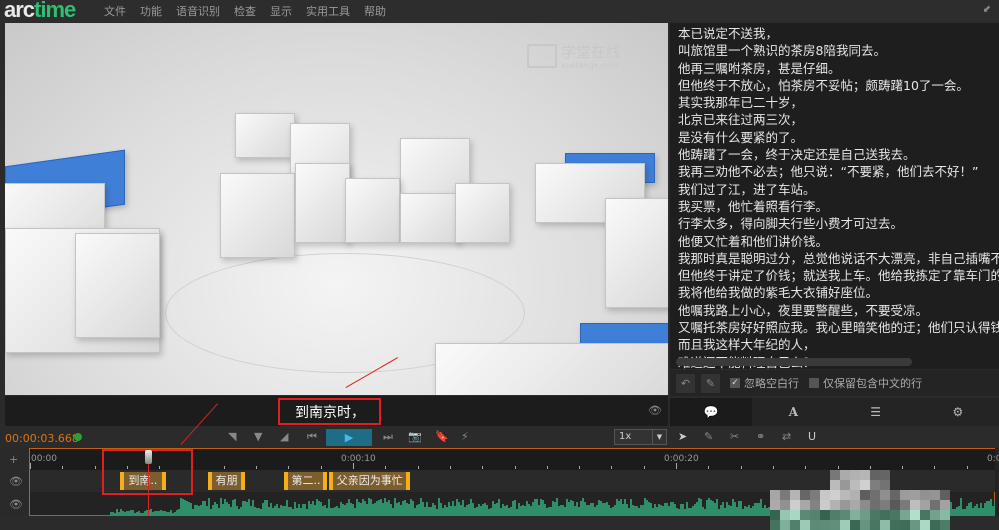 This screenshot has width=999, height=530. What do you see at coordinates (465, 436) in the screenshot?
I see `magic-wand-icon: ⚡` at bounding box center [465, 436].